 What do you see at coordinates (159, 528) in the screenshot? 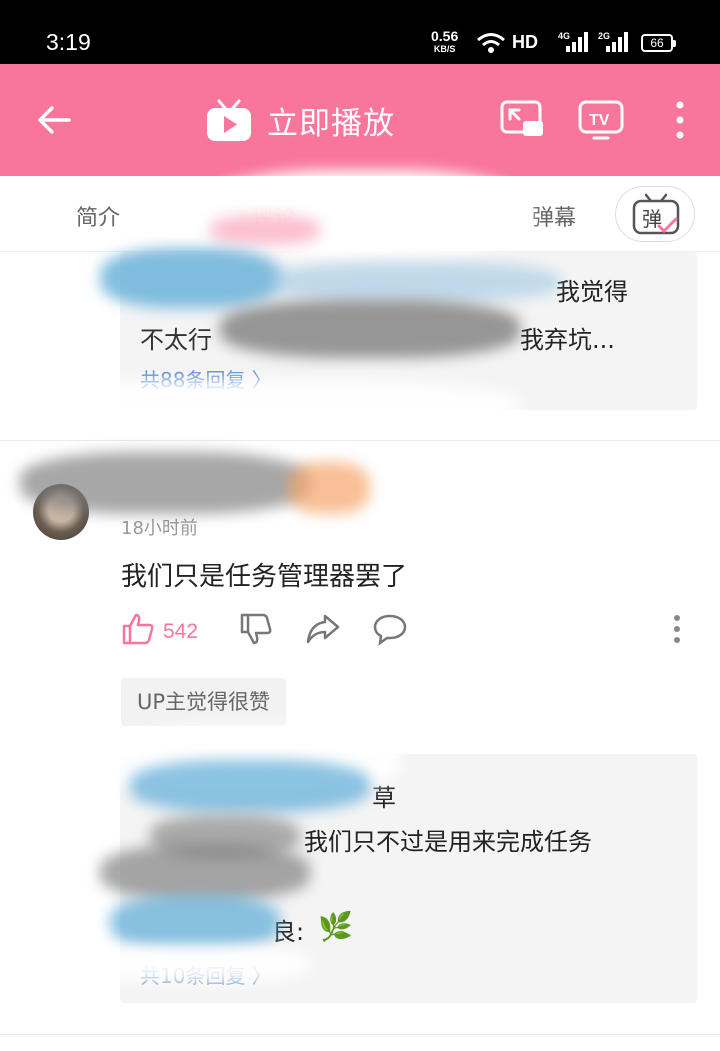
I see `comment-time: 18小时前` at bounding box center [159, 528].